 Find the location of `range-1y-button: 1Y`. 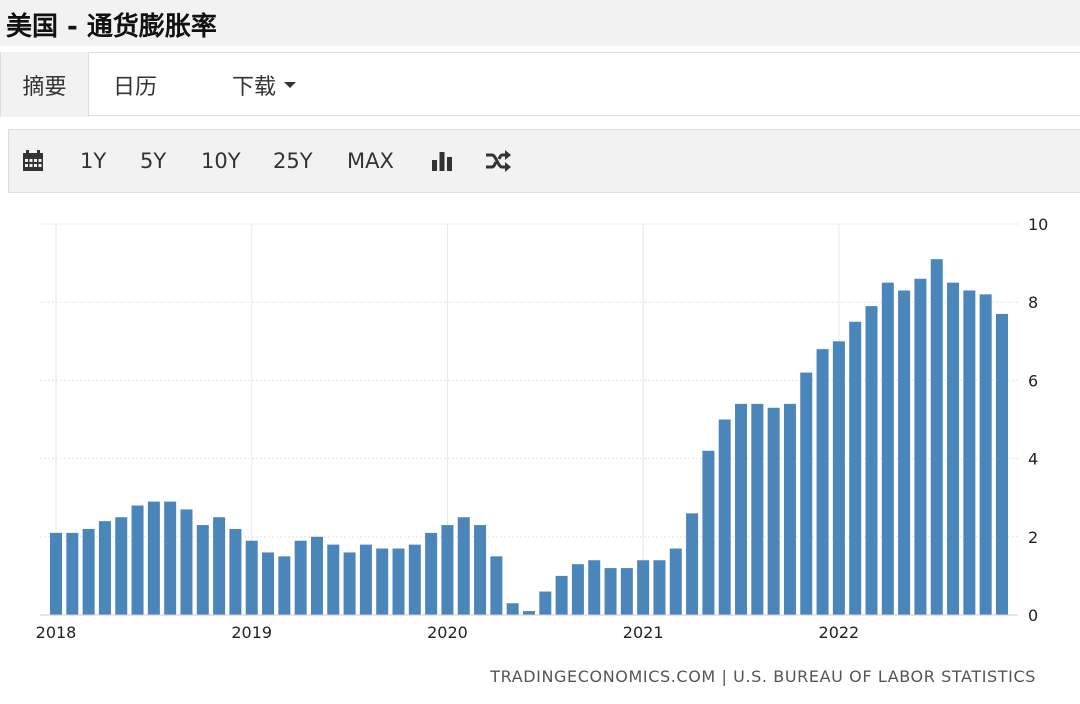

range-1y-button: 1Y is located at coordinates (93, 161).